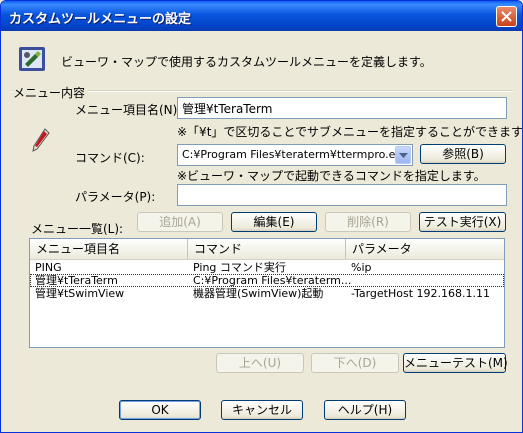  Describe the element at coordinates (48, 267) in the screenshot. I see `cell-item-name: PING` at that location.